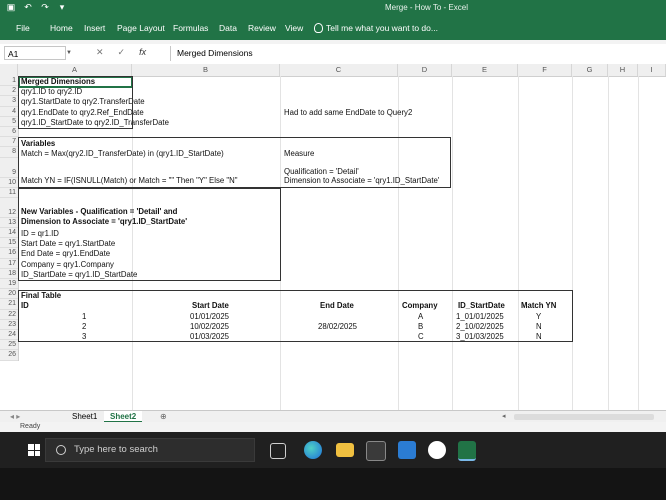 The height and width of the screenshot is (500, 666). I want to click on customize-icon: ▾, so click(62, 7).